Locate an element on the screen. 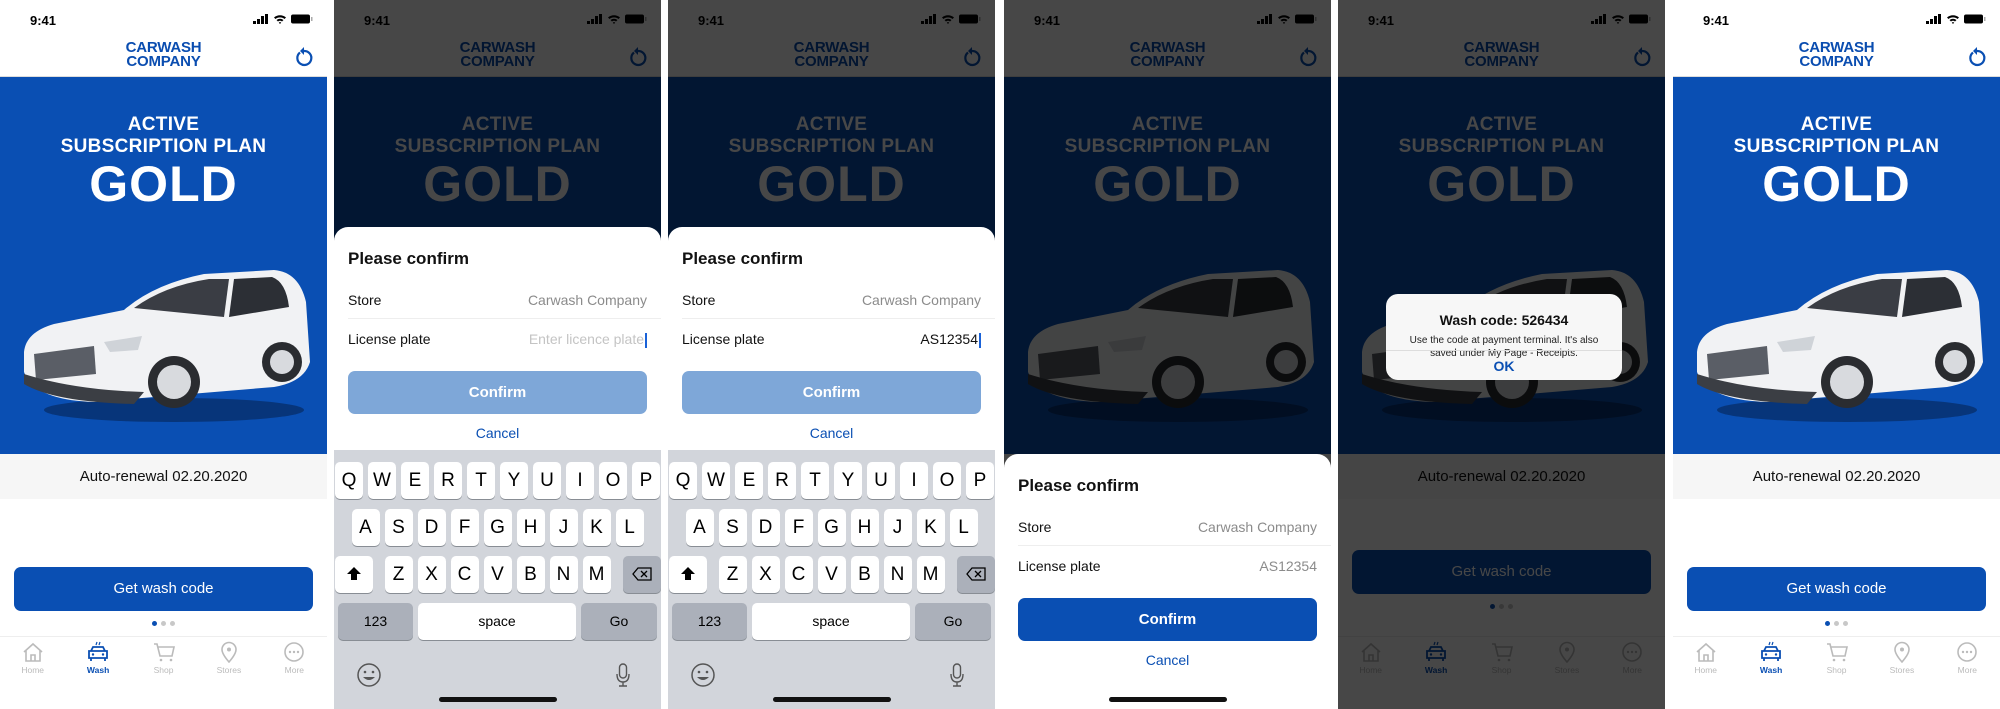 This screenshot has height=709, width=2000. carwash-logo: CARWASHCOMPANY is located at coordinates (163, 54).